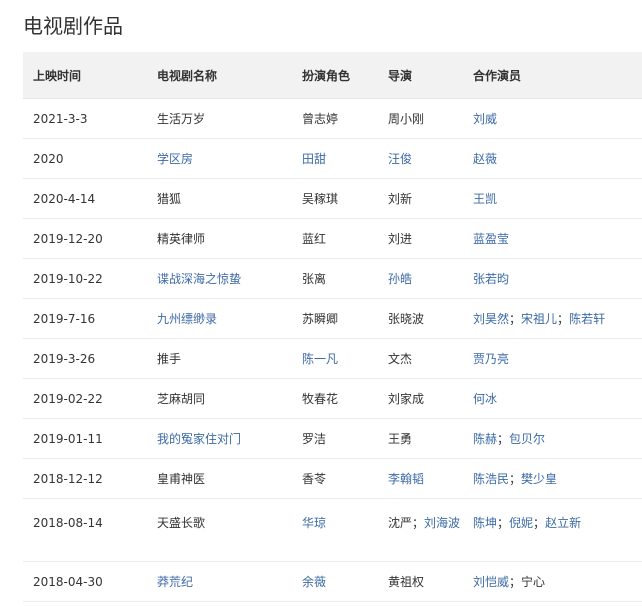  What do you see at coordinates (314, 582) in the screenshot?
I see `role-link: 余薇` at bounding box center [314, 582].